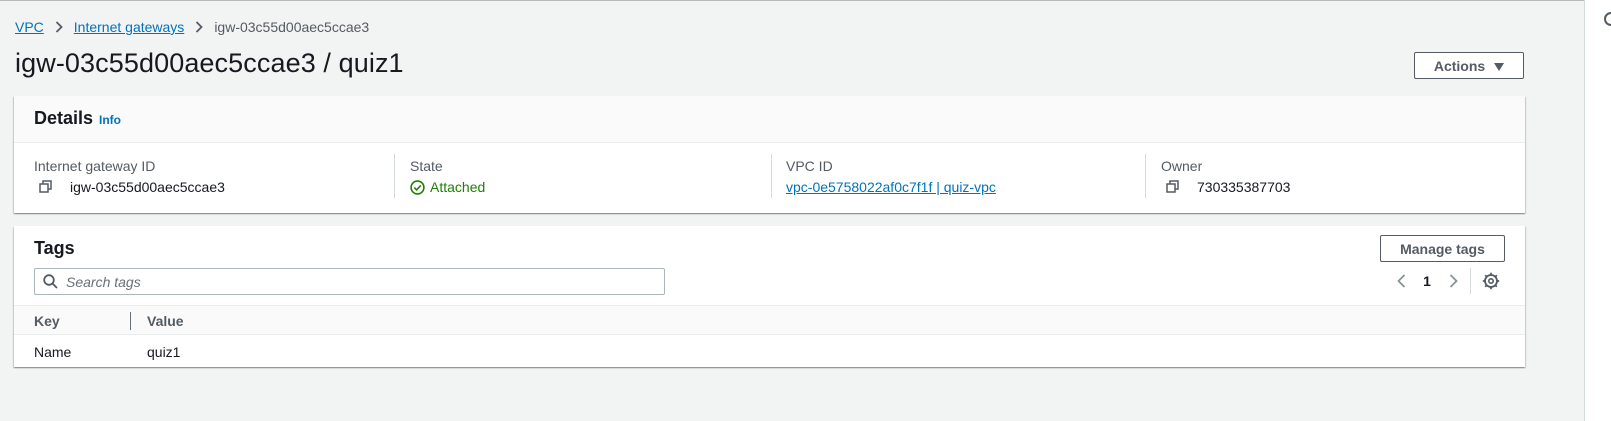  What do you see at coordinates (1470, 281) in the screenshot?
I see `pager-divider` at bounding box center [1470, 281].